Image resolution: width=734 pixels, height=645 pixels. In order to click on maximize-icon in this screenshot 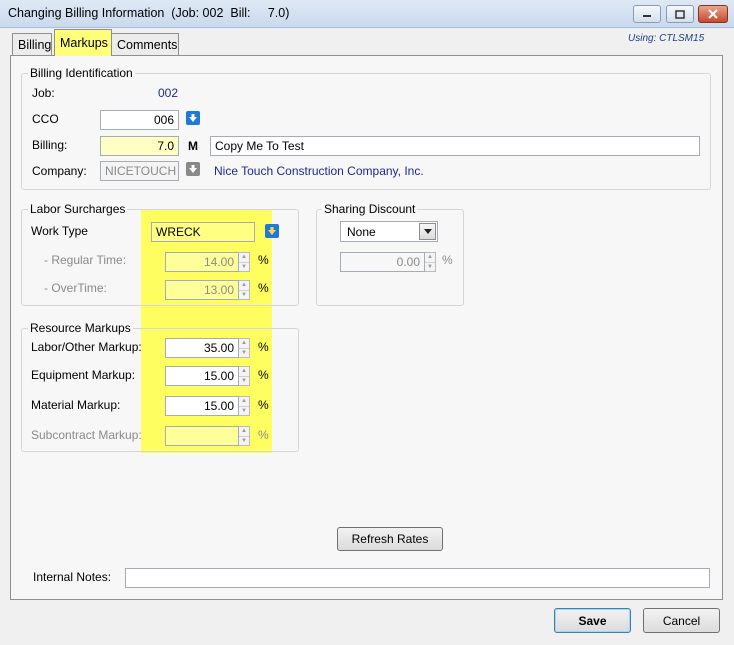, I will do `click(680, 14)`.